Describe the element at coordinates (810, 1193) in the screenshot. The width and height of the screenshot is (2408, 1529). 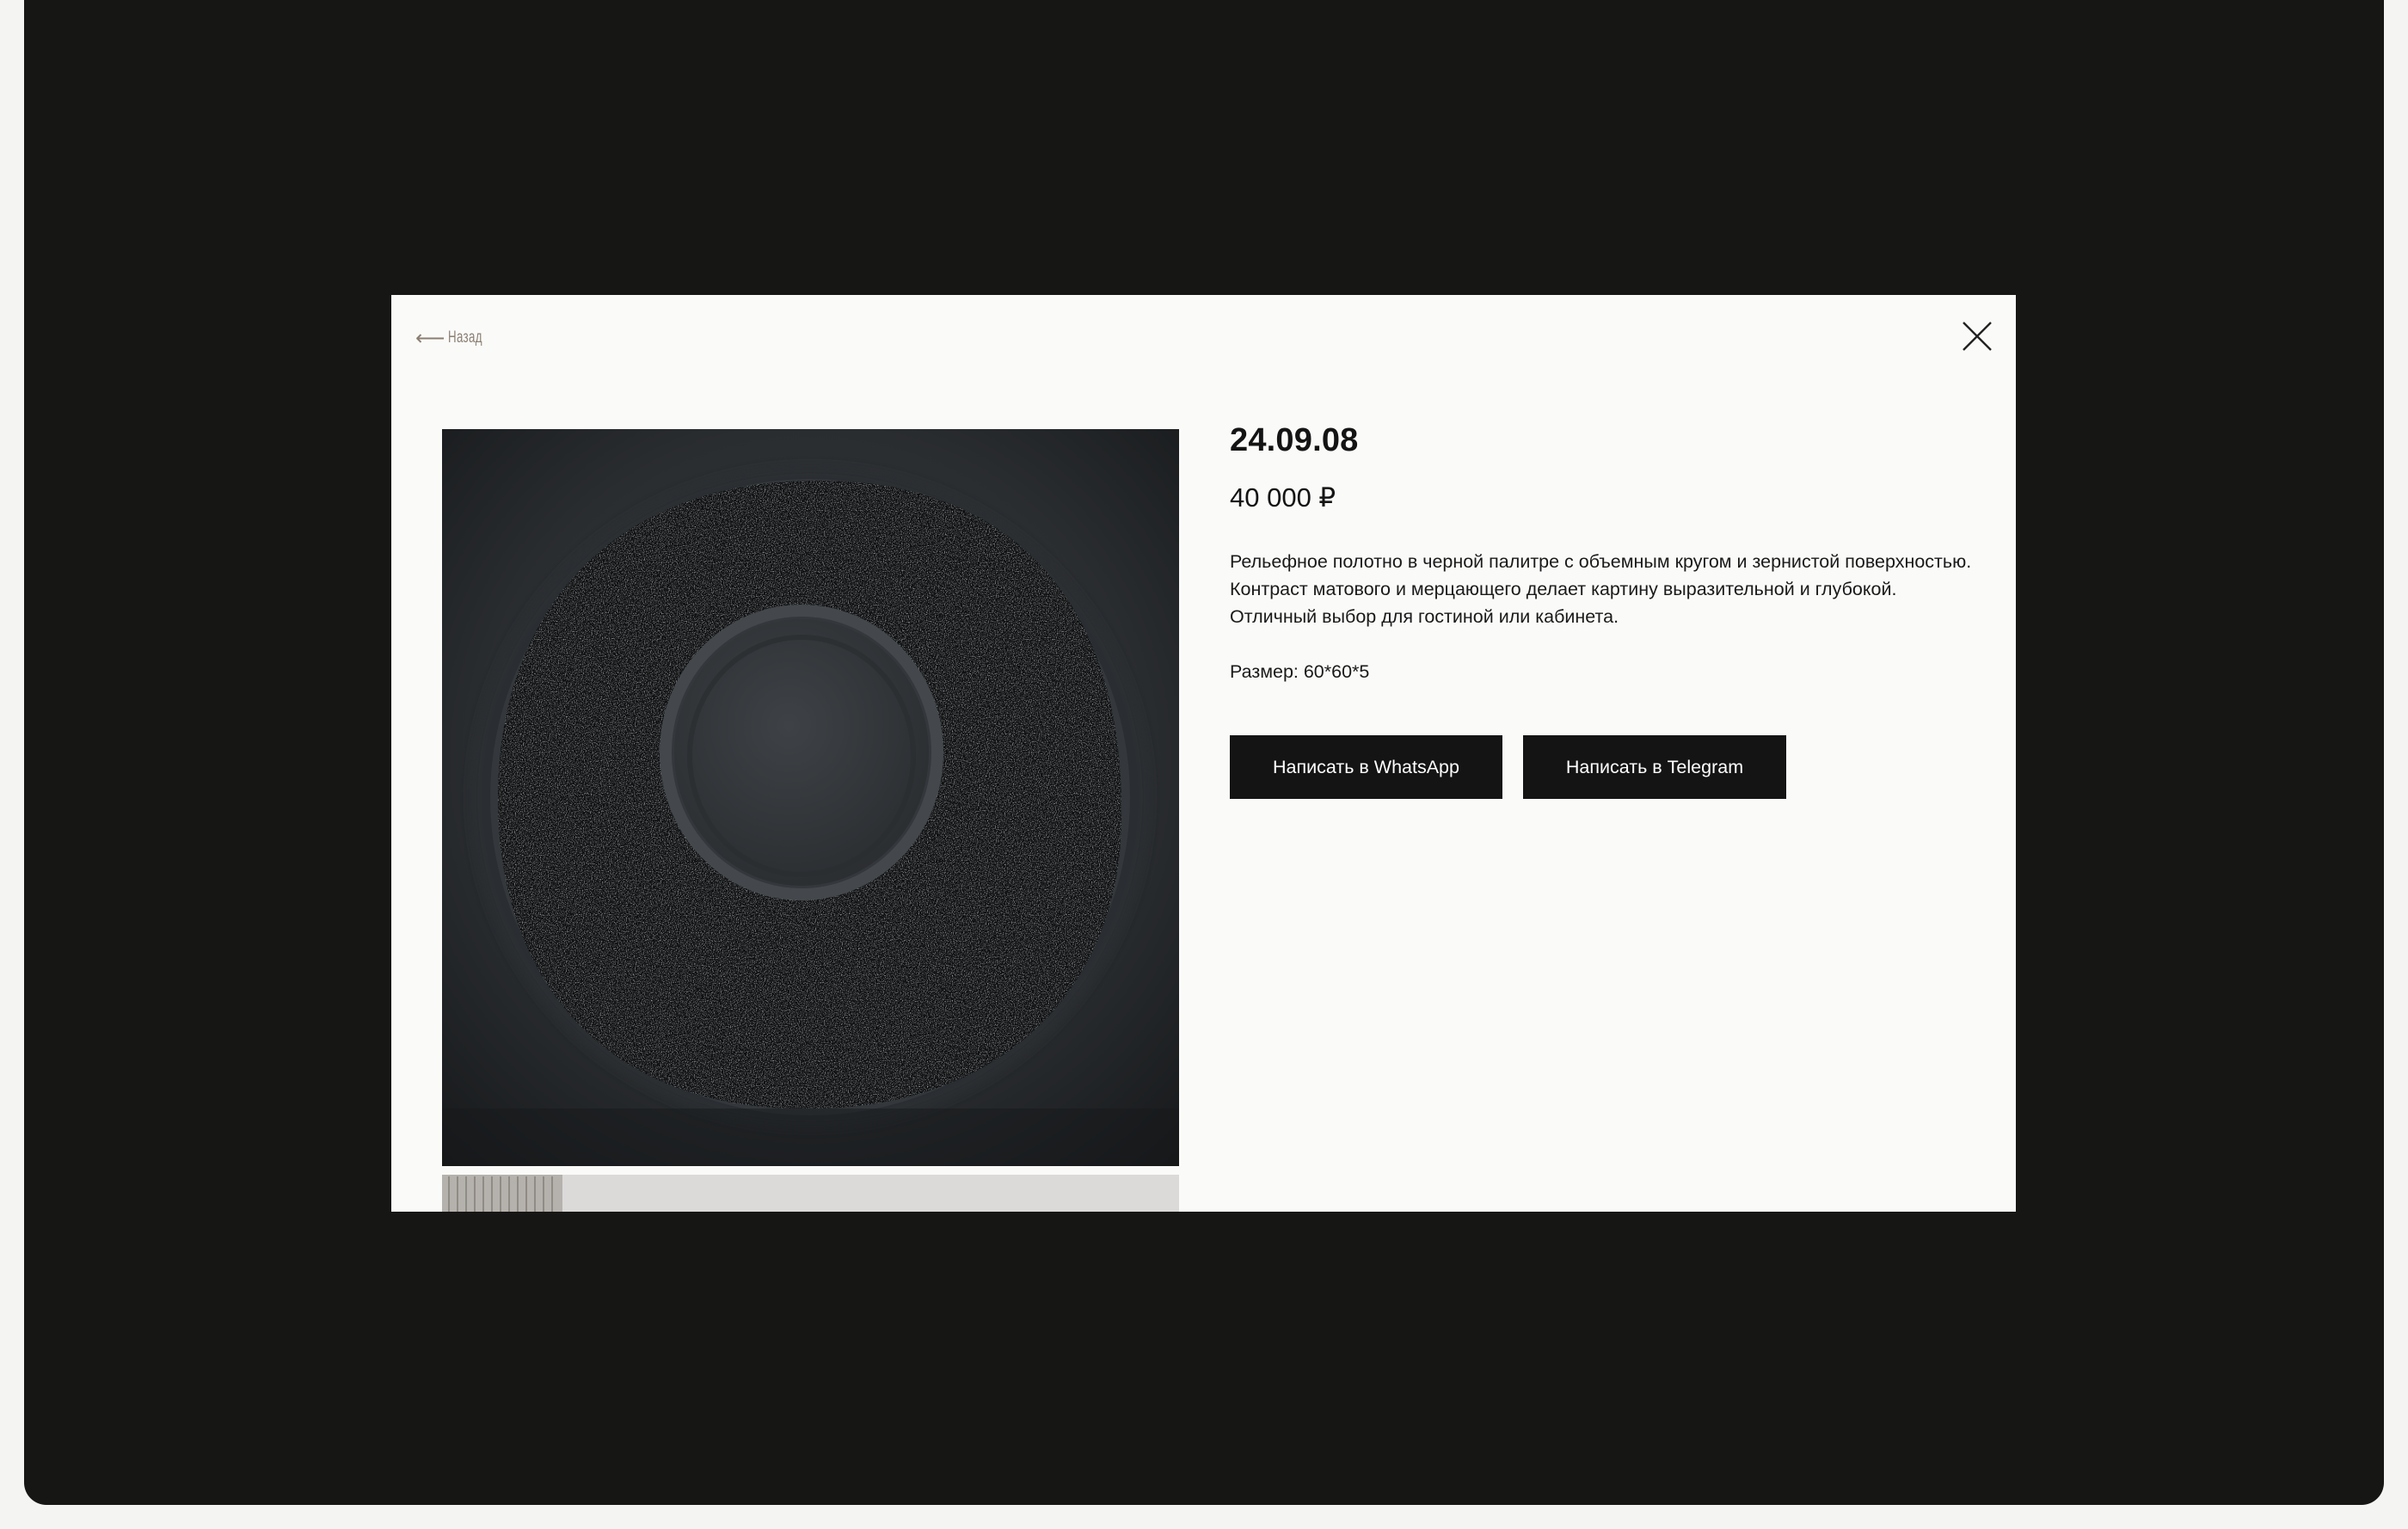
I see `artwork-image-secondary` at that location.